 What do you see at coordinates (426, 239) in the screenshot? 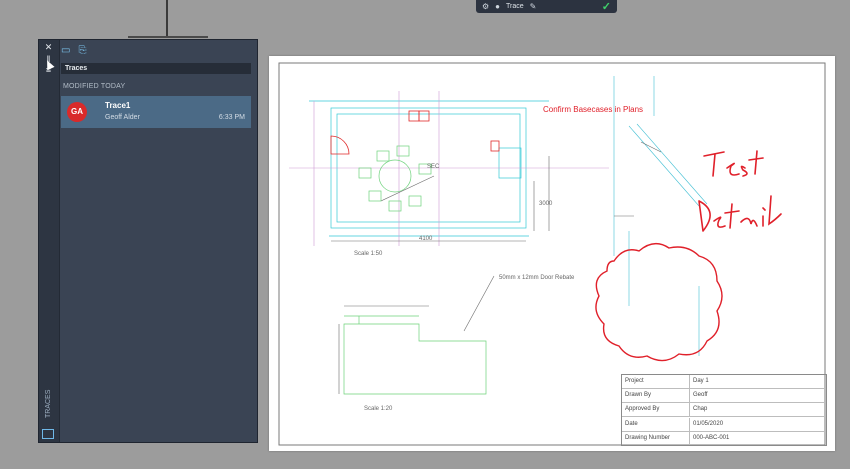
I see `dimension-text: 4100` at bounding box center [426, 239].